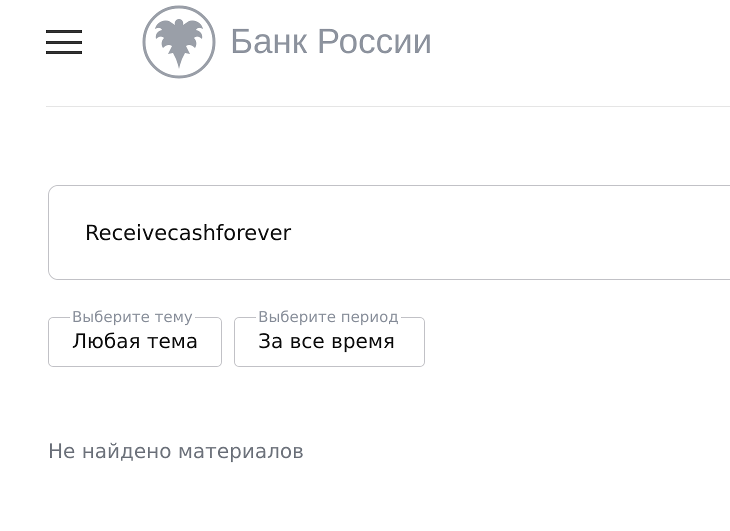 The height and width of the screenshot is (531, 730). Describe the element at coordinates (329, 337) in the screenshot. I see `filter-select: Выберите период За все время` at that location.